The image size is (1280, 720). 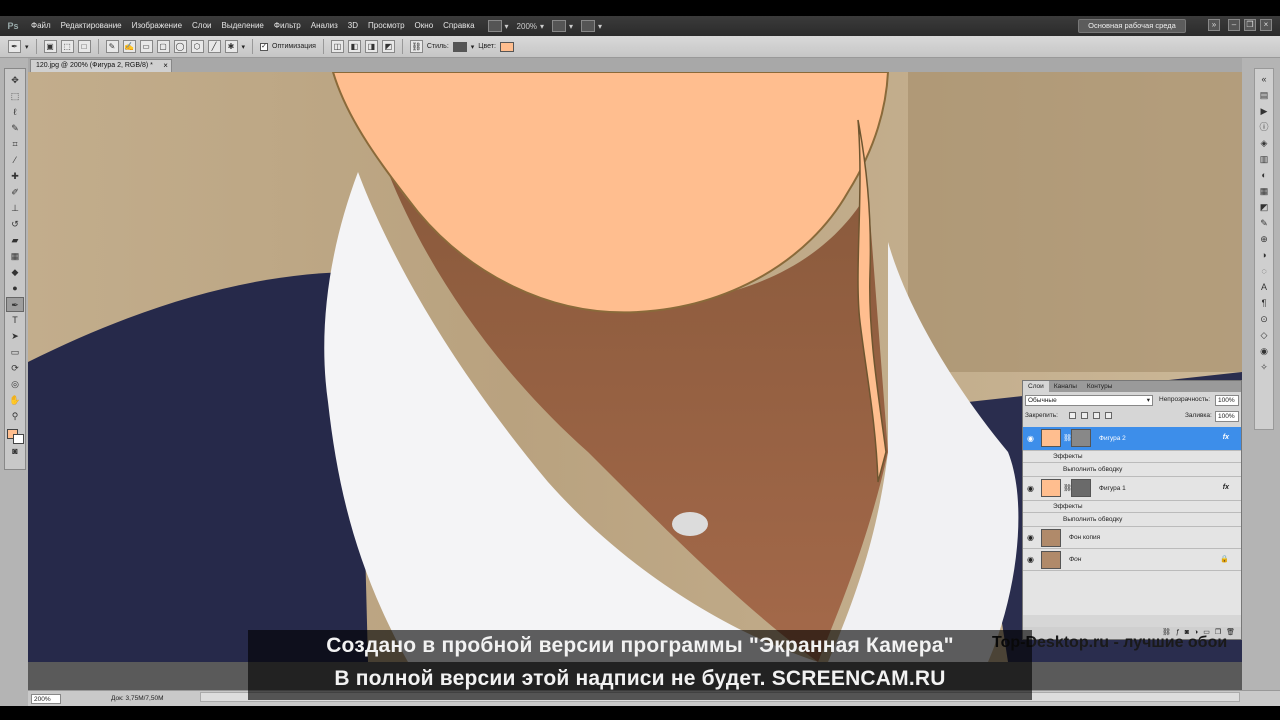 What do you see at coordinates (498, 26) in the screenshot?
I see `screen-mode-control: ▾` at bounding box center [498, 26].